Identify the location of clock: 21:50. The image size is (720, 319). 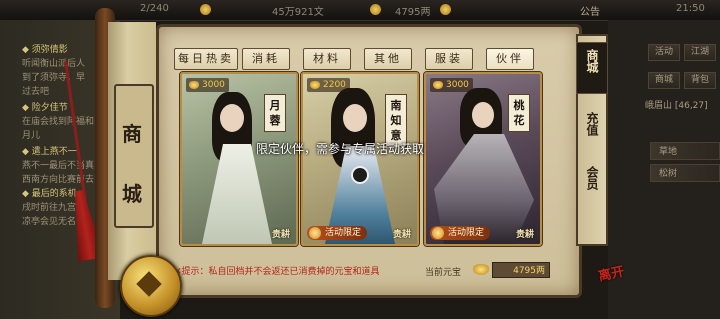
(690, 8).